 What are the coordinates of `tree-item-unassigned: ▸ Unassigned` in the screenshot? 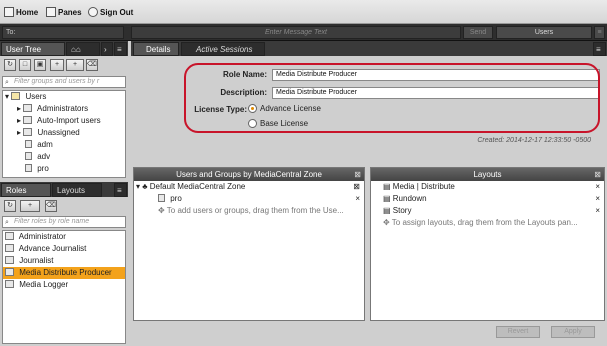 It's located at (64, 133).